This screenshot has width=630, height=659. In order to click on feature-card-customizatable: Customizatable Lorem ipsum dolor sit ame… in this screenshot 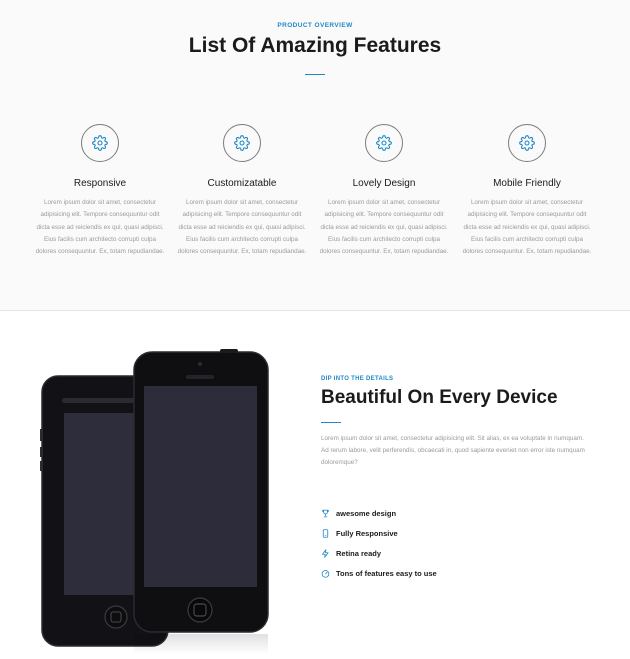, I will do `click(242, 191)`.